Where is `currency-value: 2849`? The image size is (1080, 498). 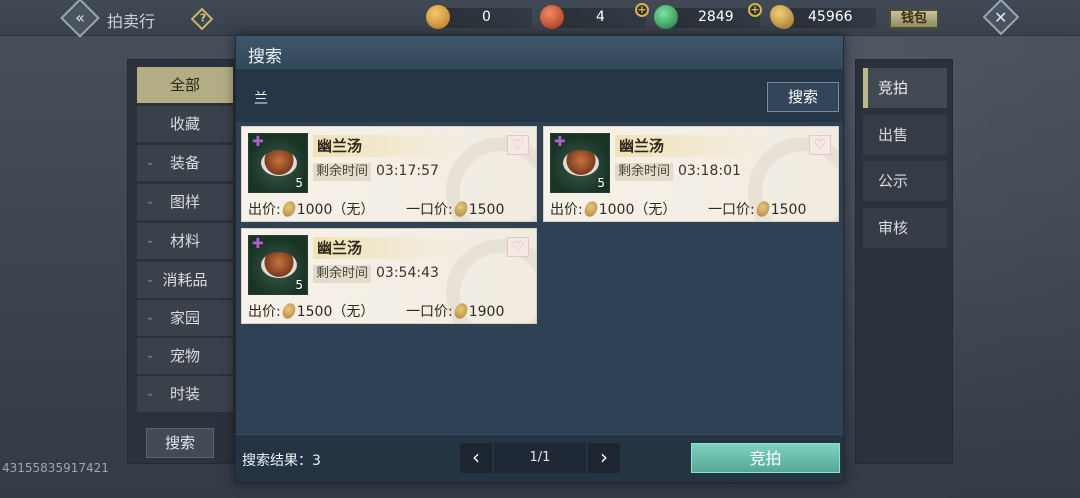
currency-value: 2849 is located at coordinates (716, 17).